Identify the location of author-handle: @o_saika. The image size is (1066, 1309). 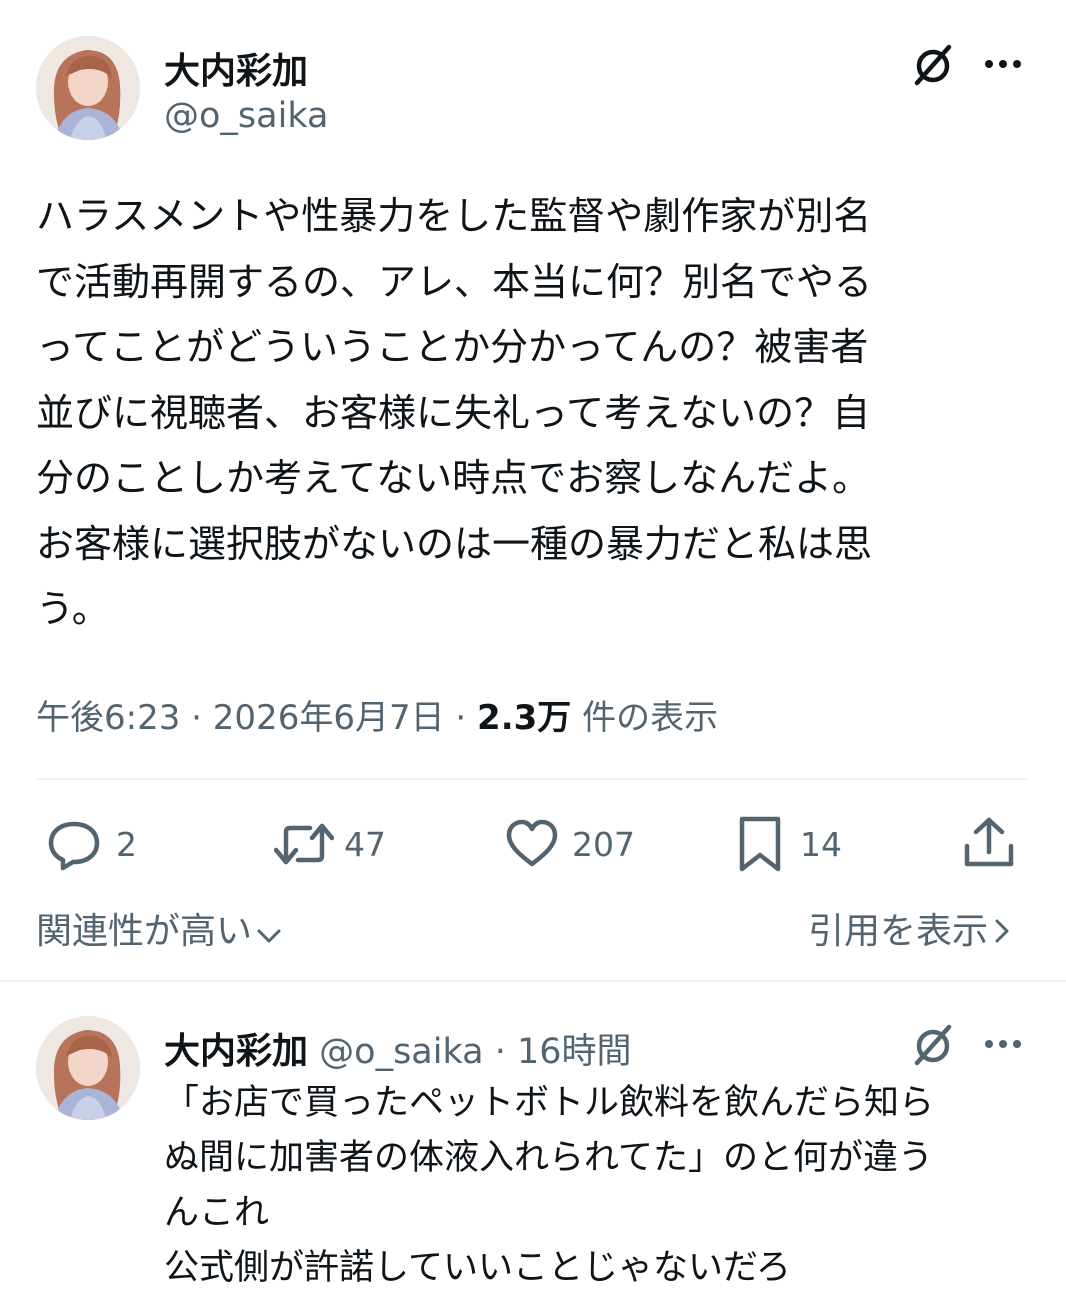
(246, 116).